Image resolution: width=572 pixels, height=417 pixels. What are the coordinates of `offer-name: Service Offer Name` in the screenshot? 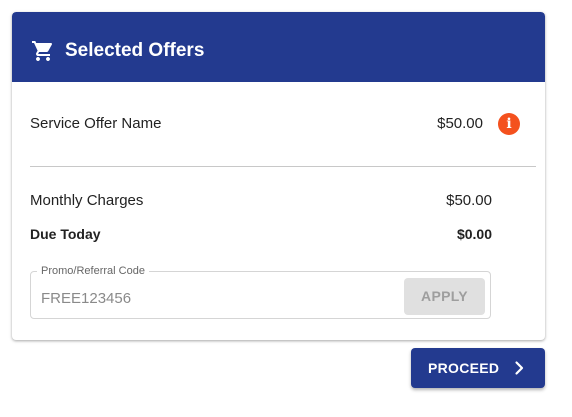 It's located at (96, 123).